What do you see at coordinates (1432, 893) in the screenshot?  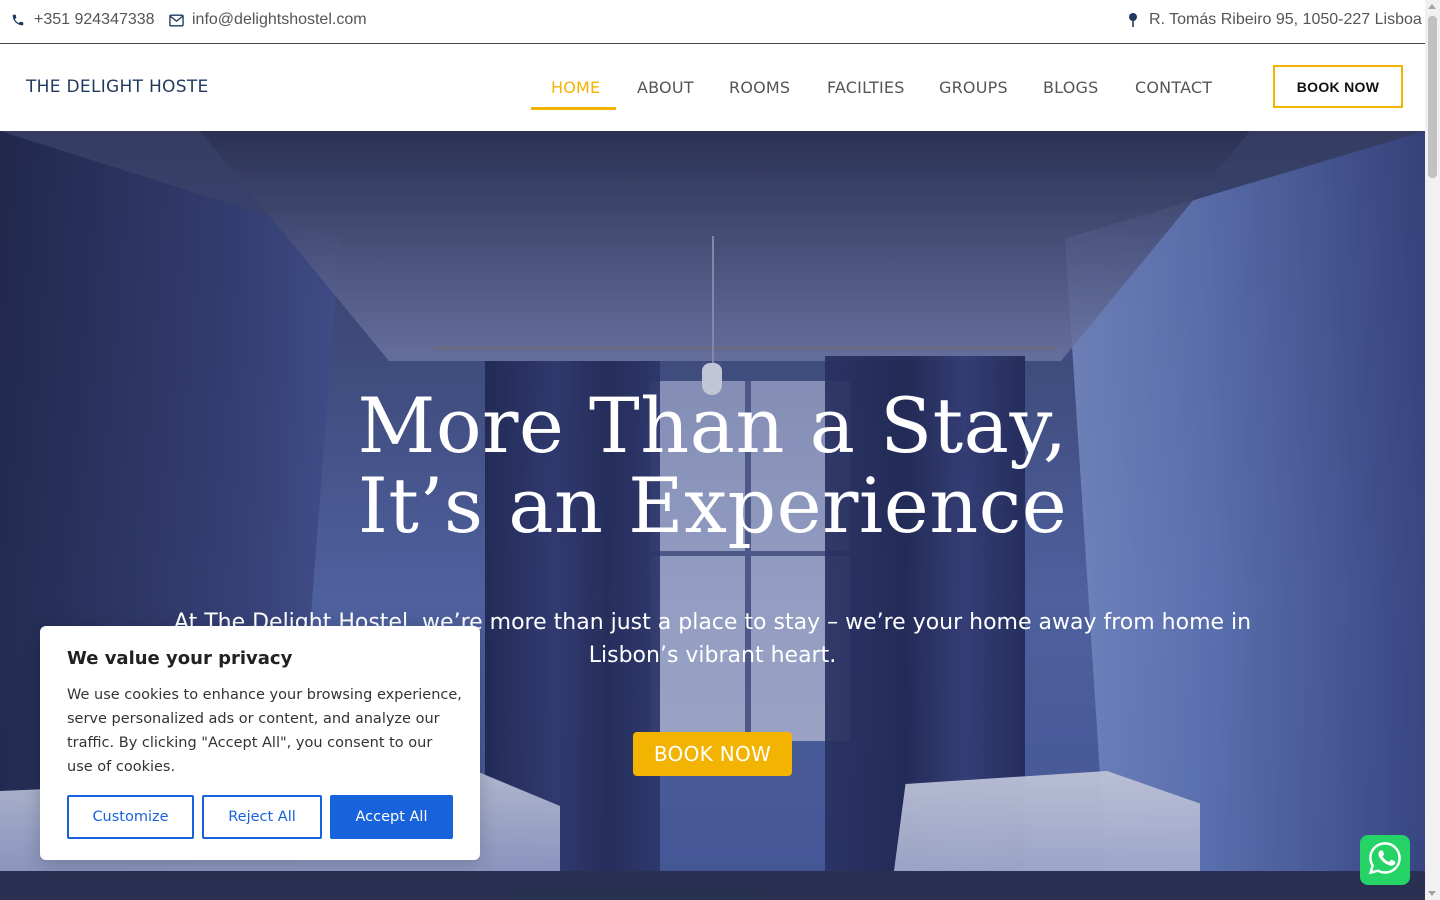 I see `scroll-down-arrow-icon` at bounding box center [1432, 893].